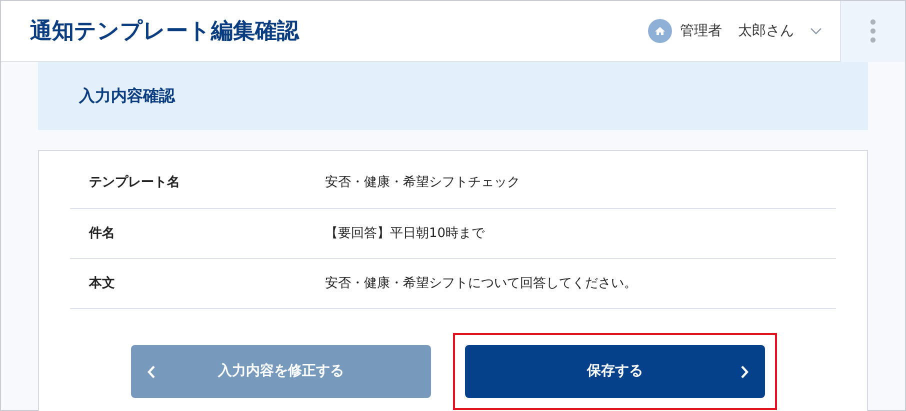 The height and width of the screenshot is (411, 906). Describe the element at coordinates (102, 283) in the screenshot. I see `field-label: 本文` at that location.